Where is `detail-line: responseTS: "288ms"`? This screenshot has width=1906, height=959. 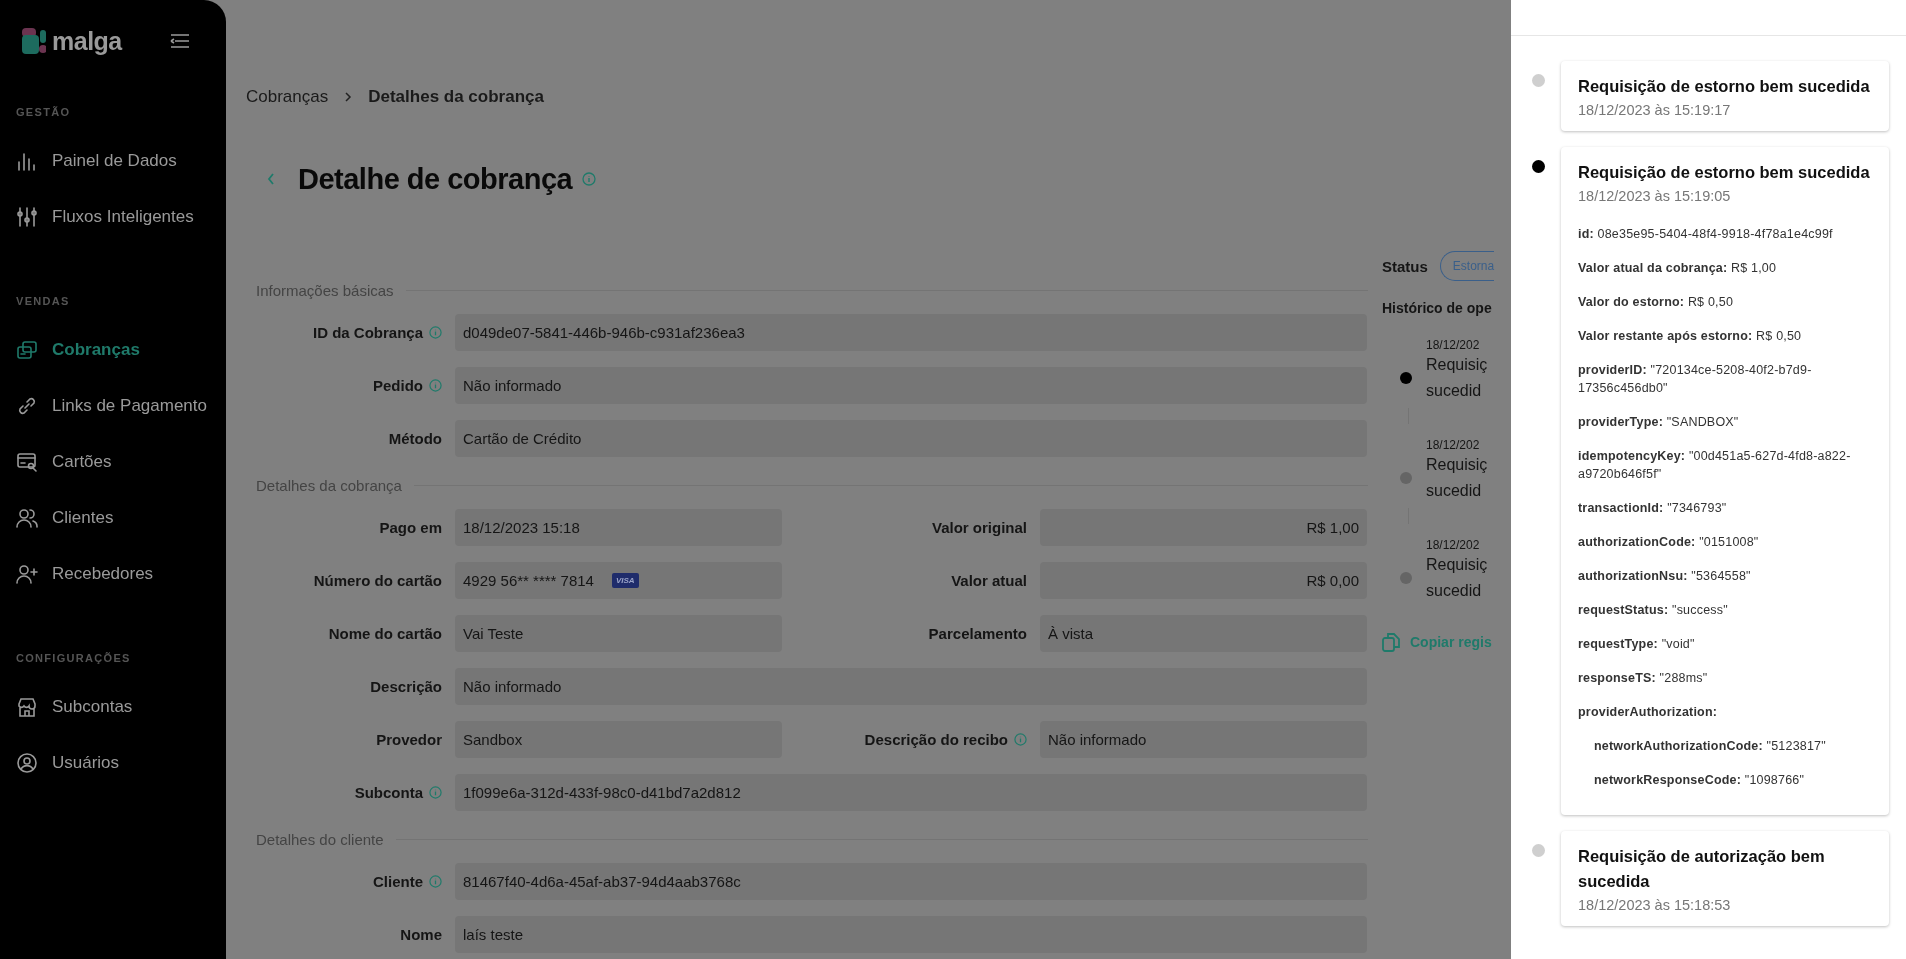
detail-line: responseTS: "288ms" is located at coordinates (1643, 678).